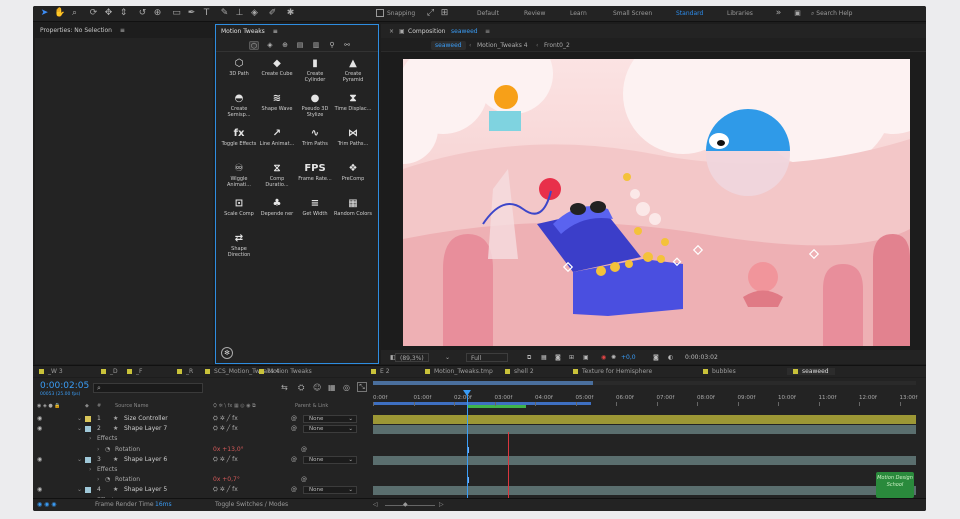 This screenshot has height=519, width=960. What do you see at coordinates (277, 110) in the screenshot?
I see `tool-wave: ≋ Shape Wave` at bounding box center [277, 110].